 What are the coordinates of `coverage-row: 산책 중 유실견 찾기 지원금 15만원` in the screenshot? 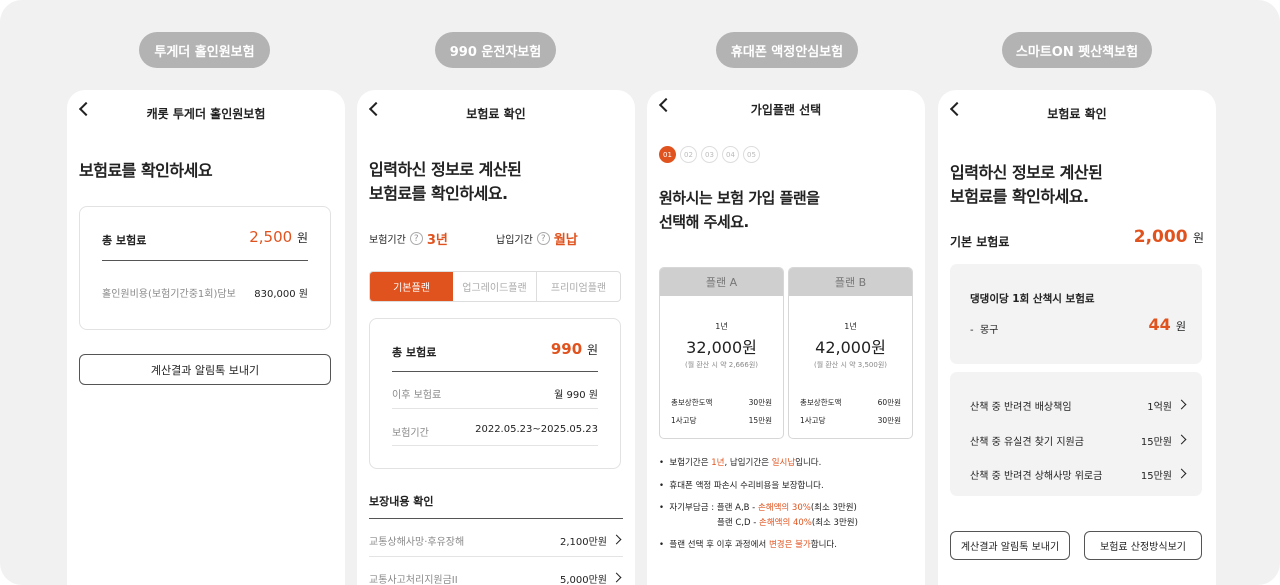 It's located at (1079, 440).